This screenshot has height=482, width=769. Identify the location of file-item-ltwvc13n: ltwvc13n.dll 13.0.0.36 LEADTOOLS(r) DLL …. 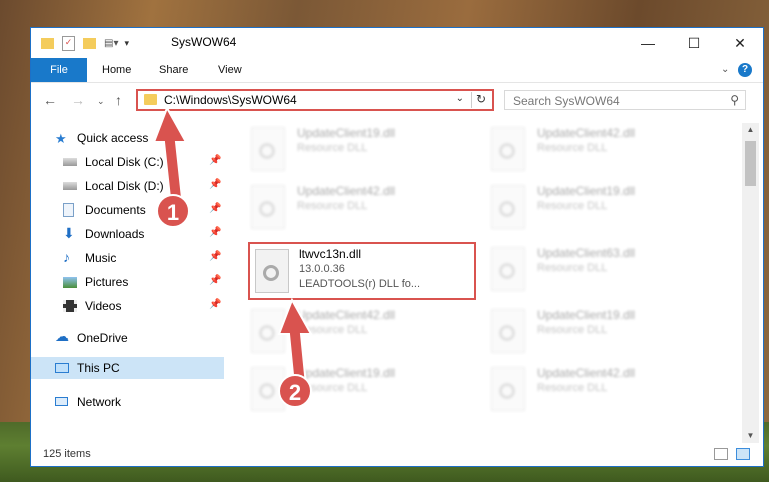
(362, 271).